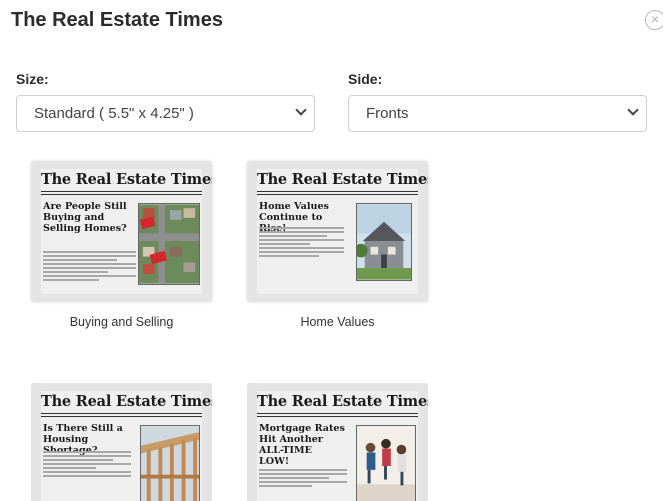 This screenshot has width=663, height=501. I want to click on size-select-value: Standard ( 5.5" x 4.25" ), so click(114, 113).